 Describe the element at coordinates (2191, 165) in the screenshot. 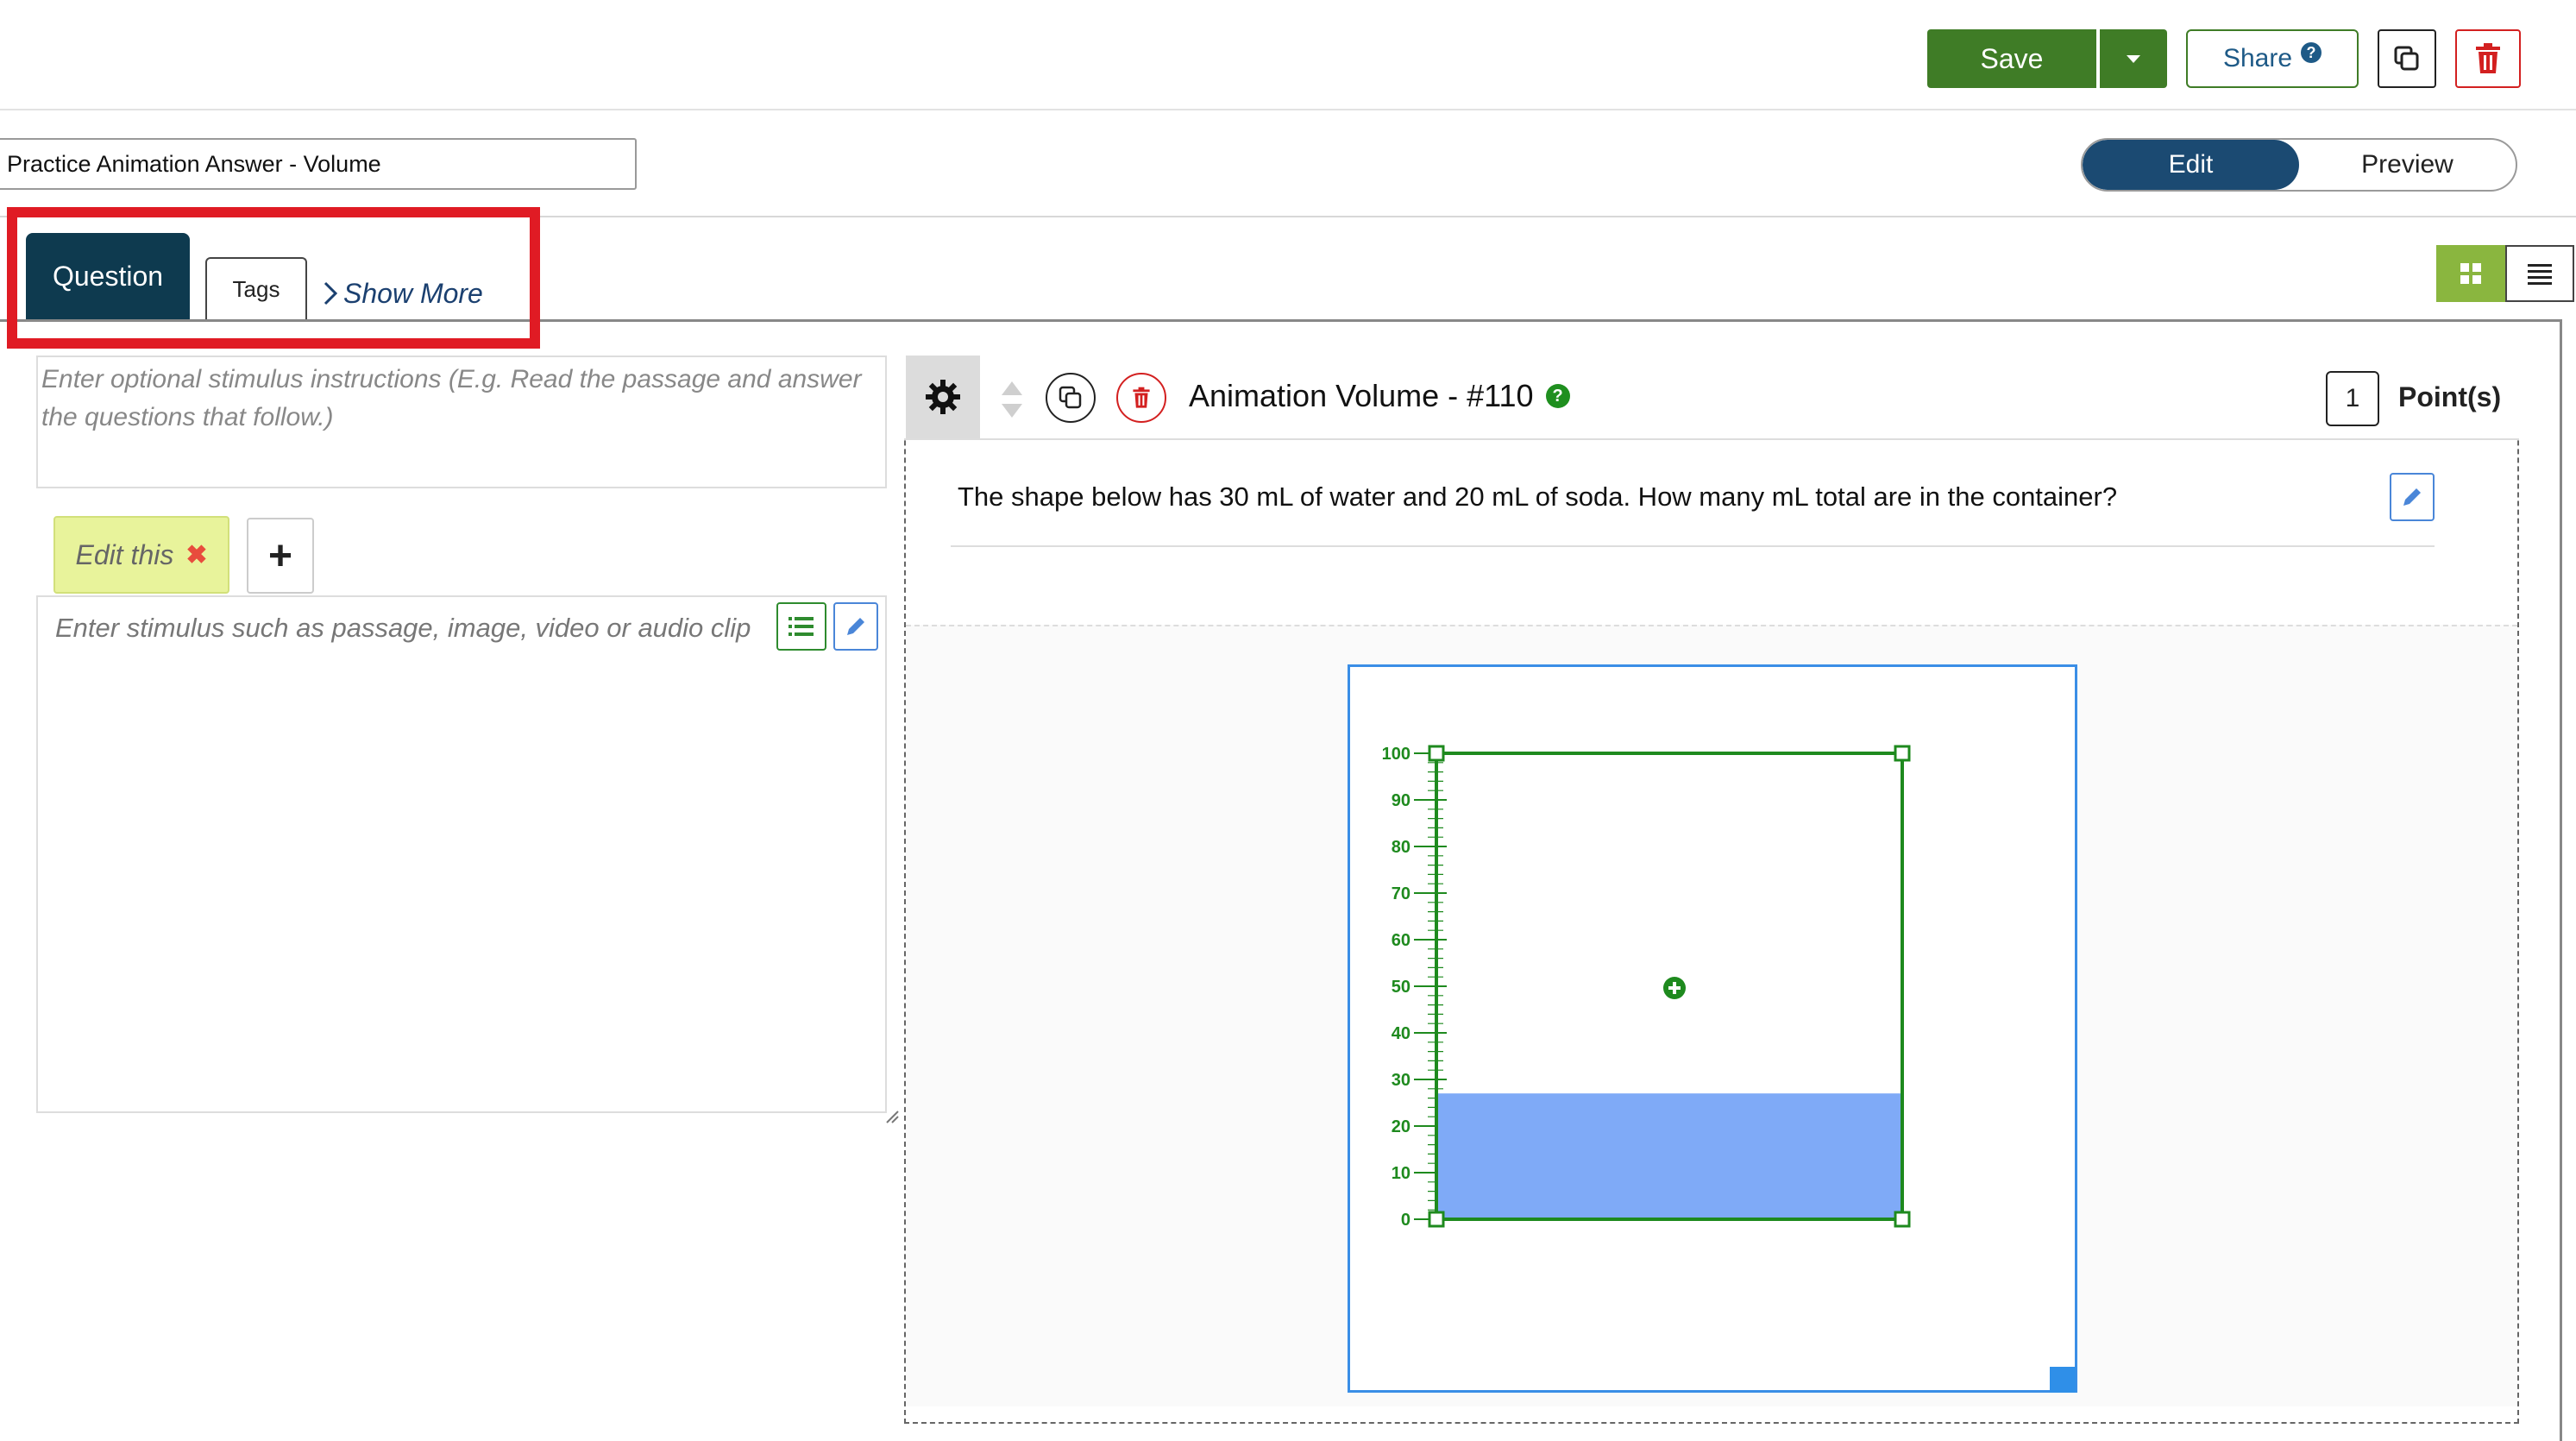

I see `edit-mode-button: Edit` at that location.